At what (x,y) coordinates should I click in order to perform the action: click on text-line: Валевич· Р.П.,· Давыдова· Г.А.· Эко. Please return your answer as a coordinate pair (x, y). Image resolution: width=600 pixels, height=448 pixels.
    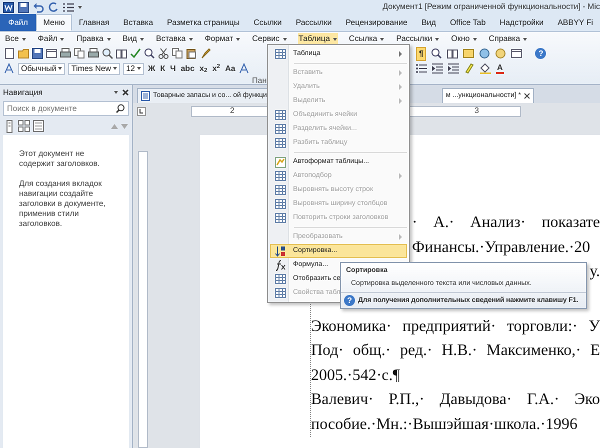
    Looking at the image, I should click on (455, 400).